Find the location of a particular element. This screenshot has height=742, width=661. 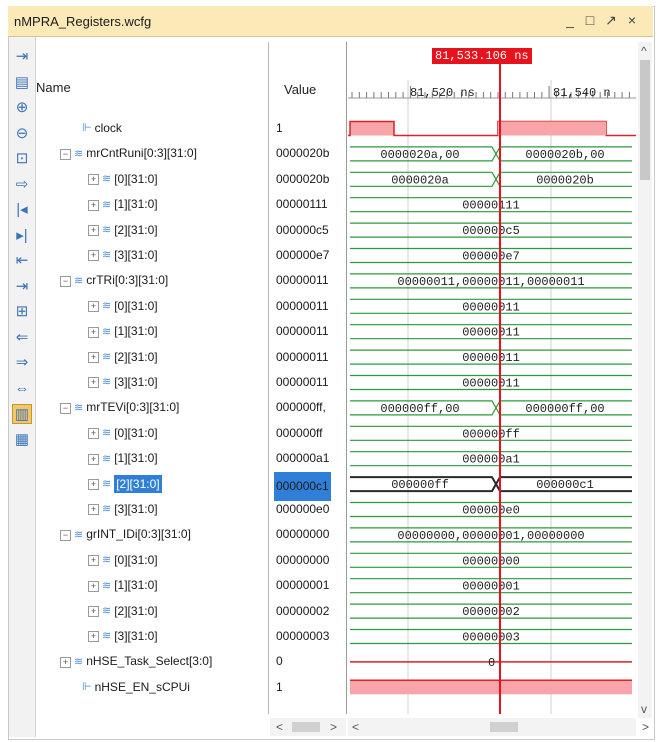

signal-row: − ≋ mrTEVi[0:3][31:0] 000000ff, is located at coordinates (191, 407).